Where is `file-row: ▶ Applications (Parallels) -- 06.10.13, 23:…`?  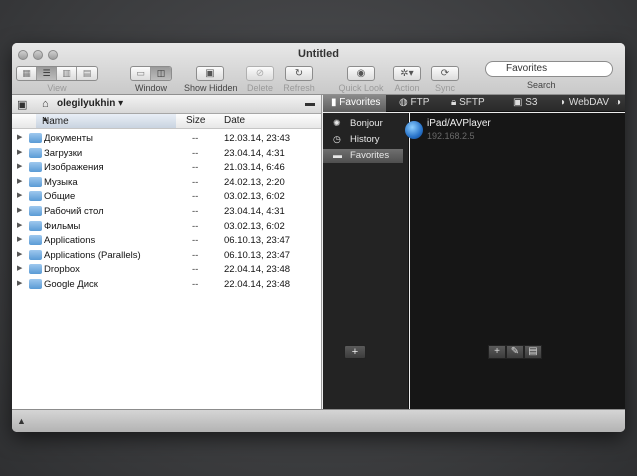
file-row: ▶ Applications (Parallels) -- 06.10.13, 23:… is located at coordinates (166, 255).